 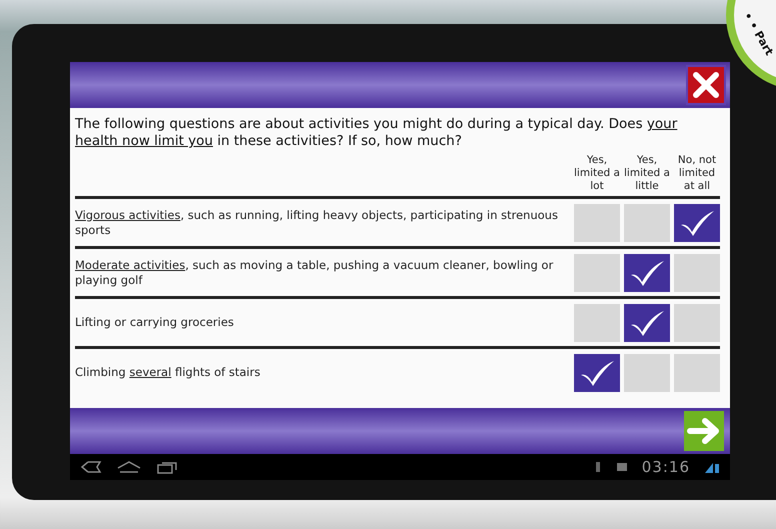 What do you see at coordinates (697, 173) in the screenshot?
I see `column-header: No, not limited at all` at bounding box center [697, 173].